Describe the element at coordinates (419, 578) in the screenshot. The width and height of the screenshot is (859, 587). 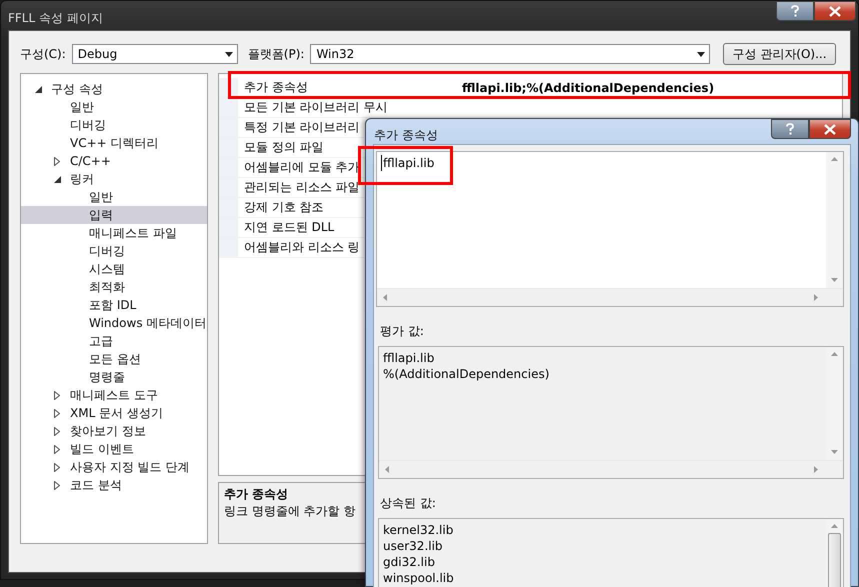
I see `inherited-line: winspool.lib` at that location.